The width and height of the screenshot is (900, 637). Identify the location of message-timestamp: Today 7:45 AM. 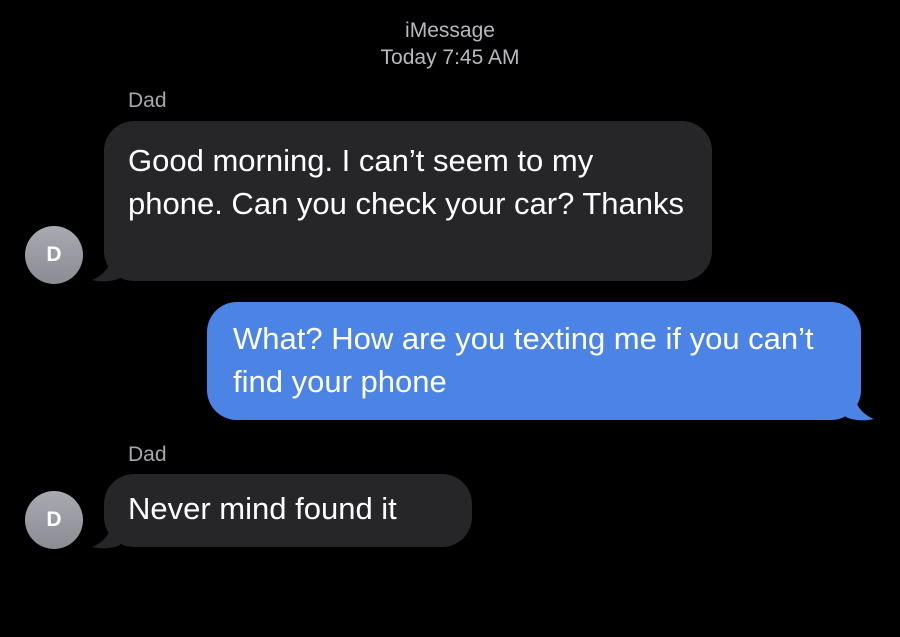
(450, 57).